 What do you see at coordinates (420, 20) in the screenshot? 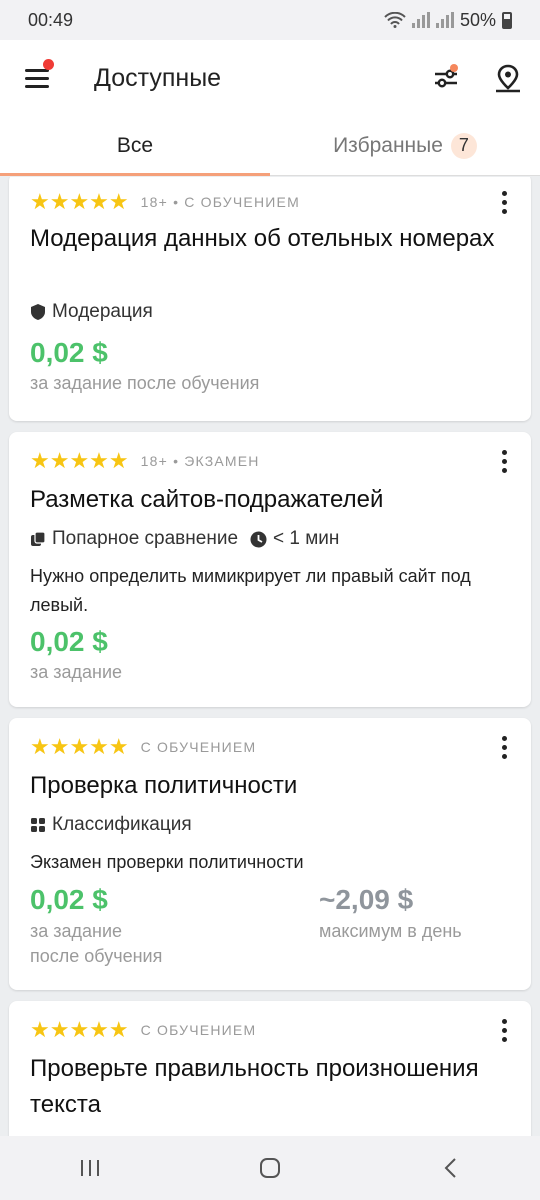
I see `signal-icon` at bounding box center [420, 20].